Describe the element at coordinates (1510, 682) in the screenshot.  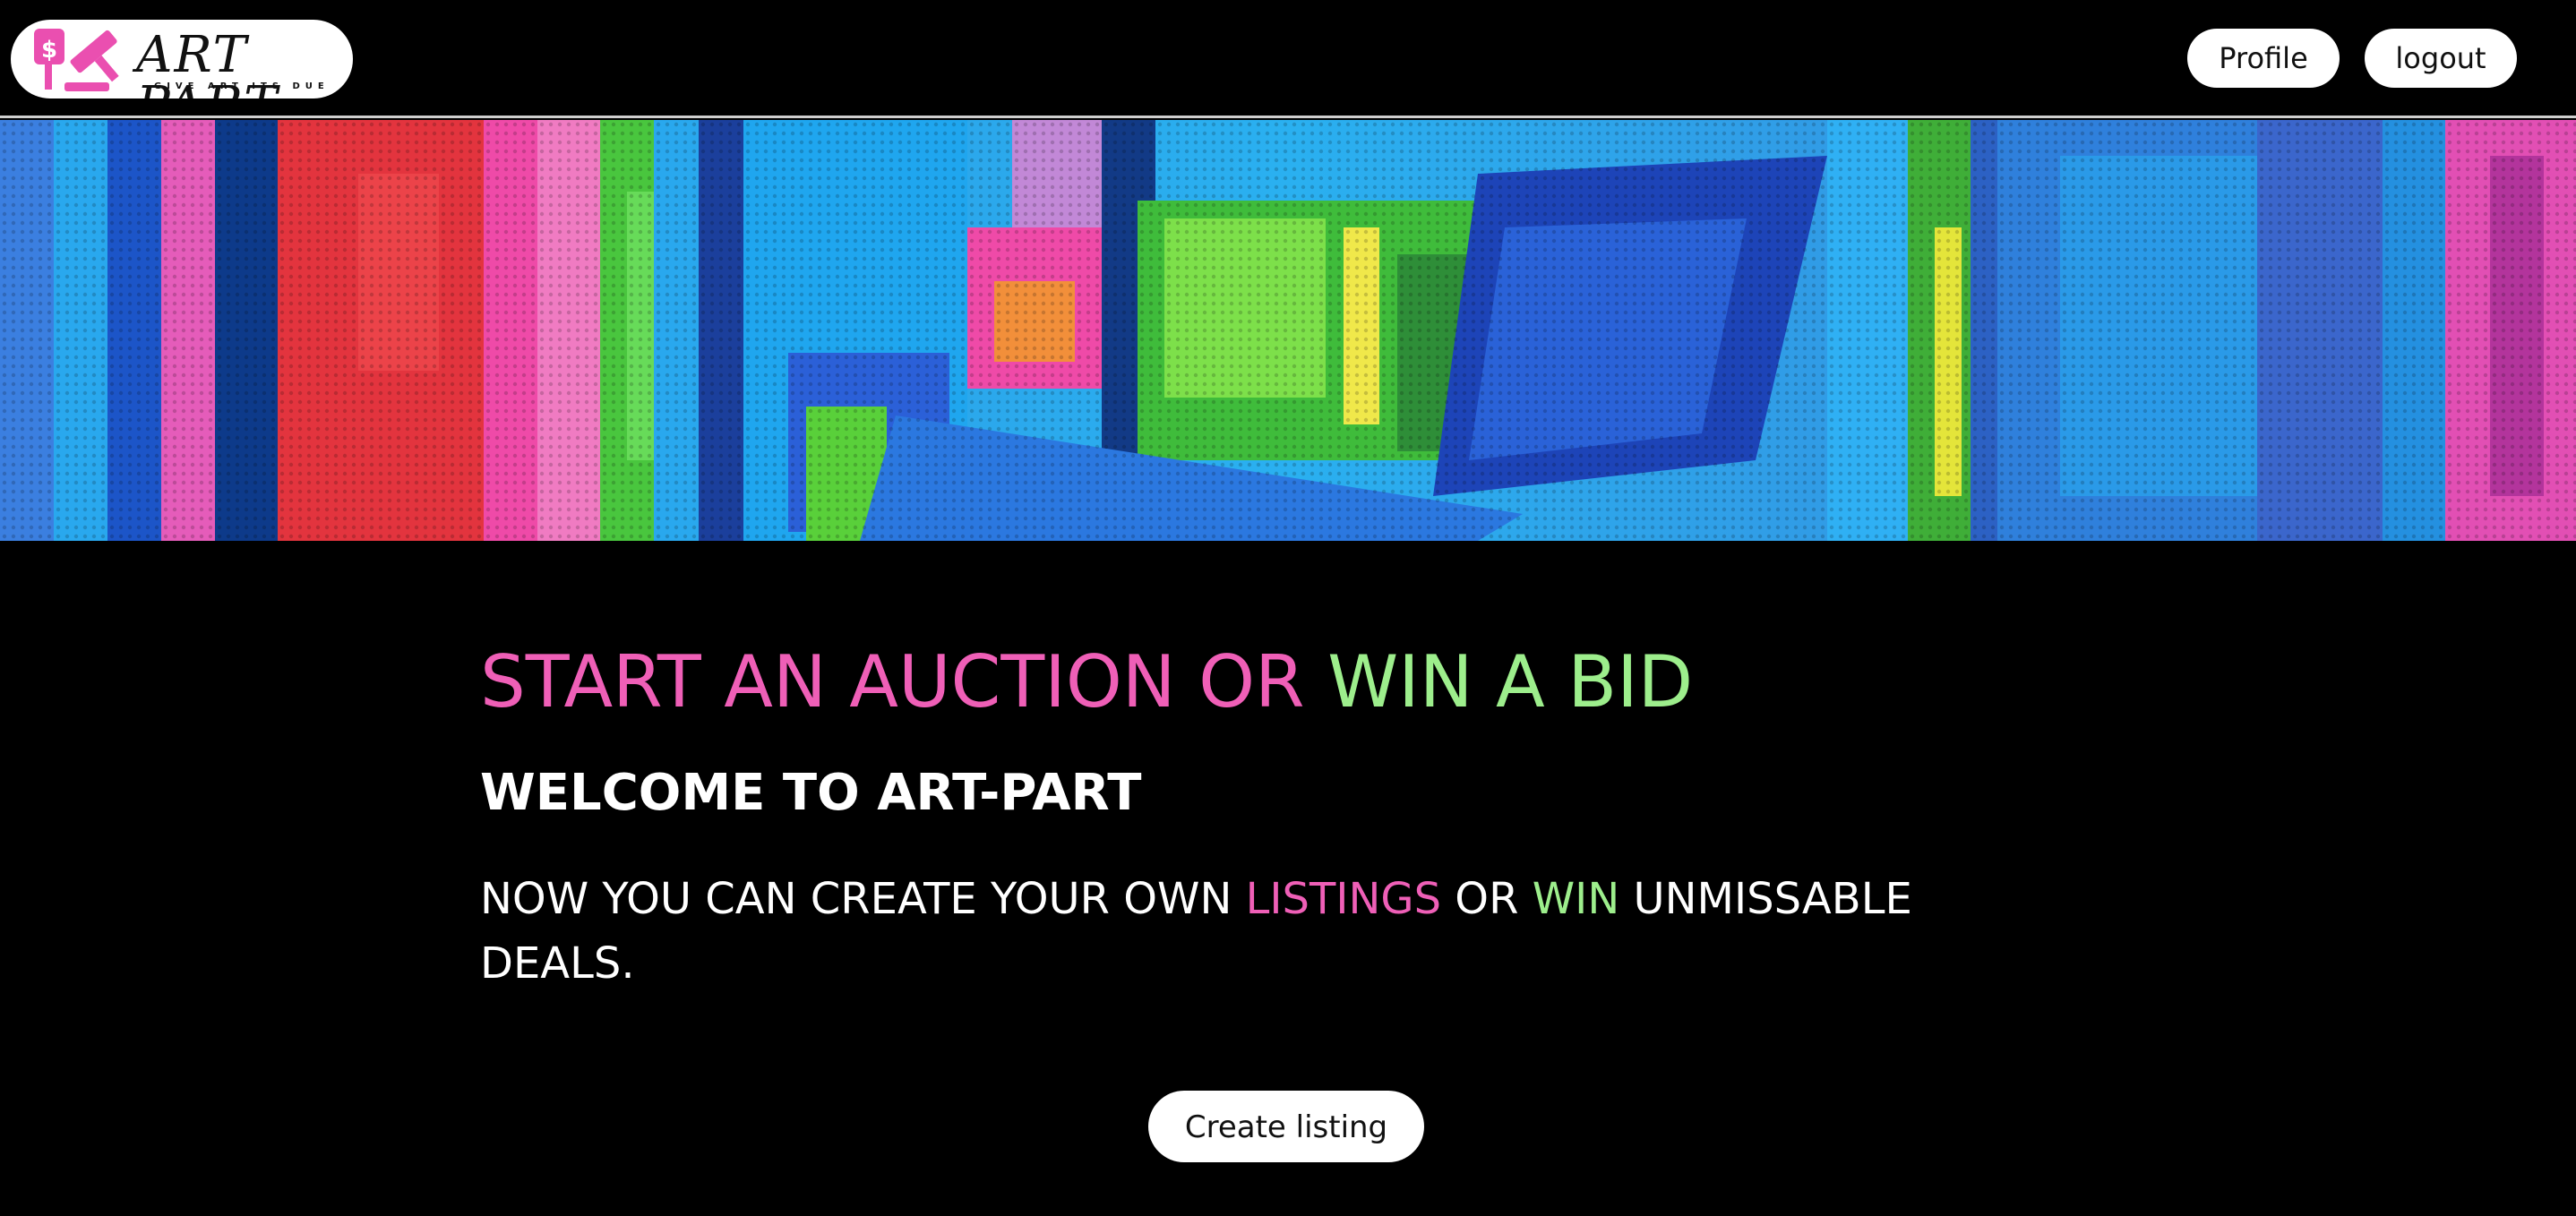
I see `hero-heading-win-a-bid: WIN A BID` at that location.